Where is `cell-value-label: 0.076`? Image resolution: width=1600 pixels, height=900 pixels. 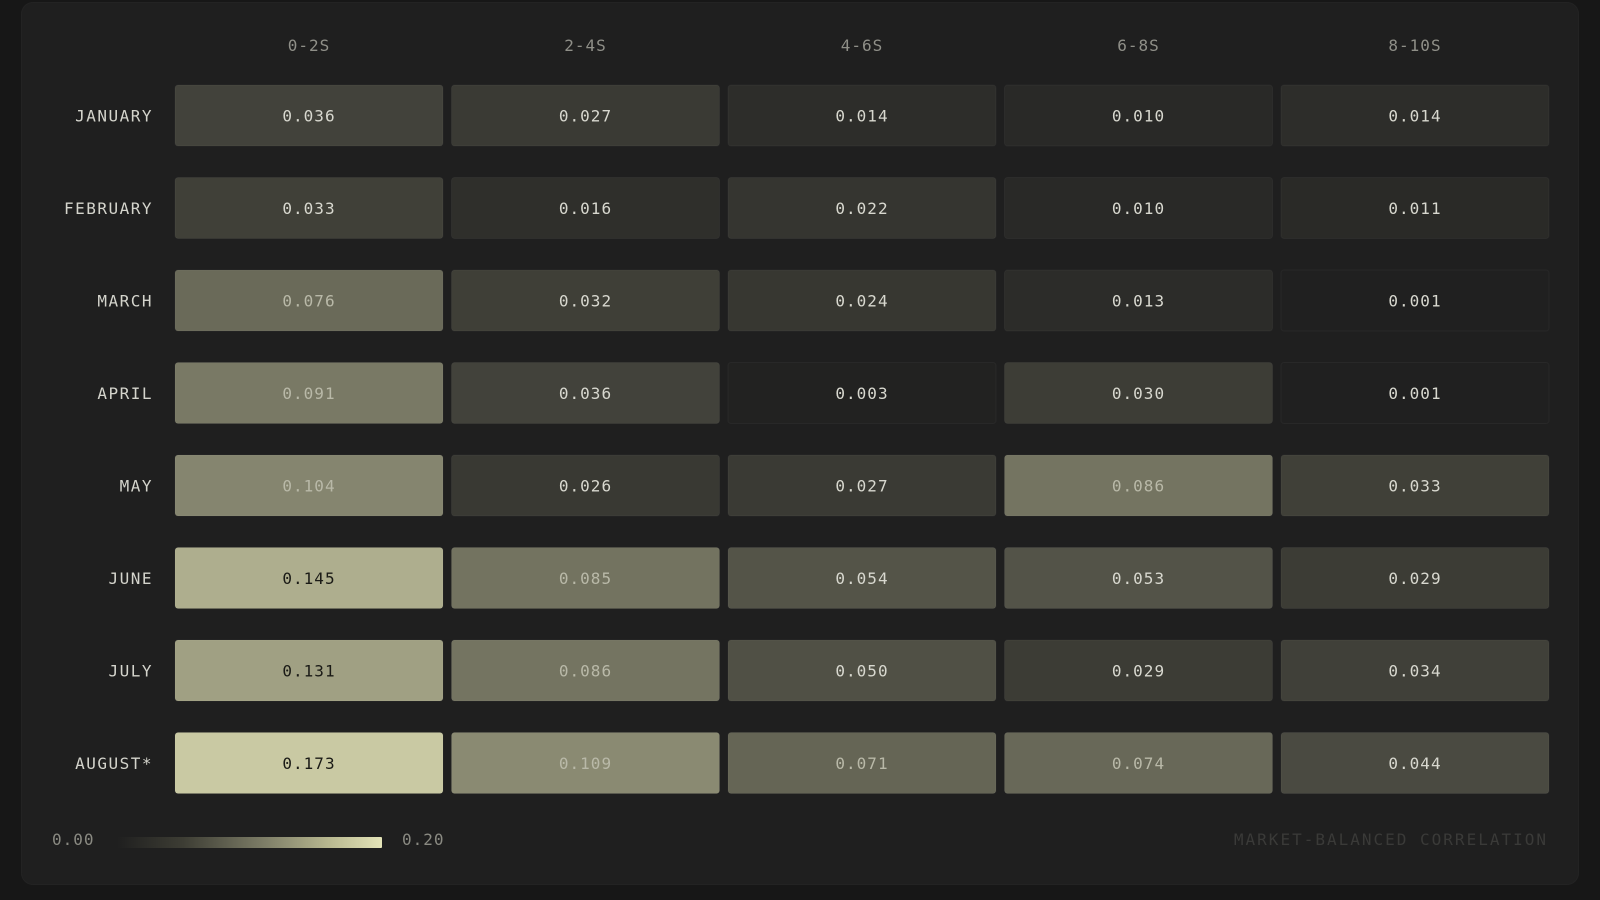
cell-value-label: 0.076 is located at coordinates (308, 301).